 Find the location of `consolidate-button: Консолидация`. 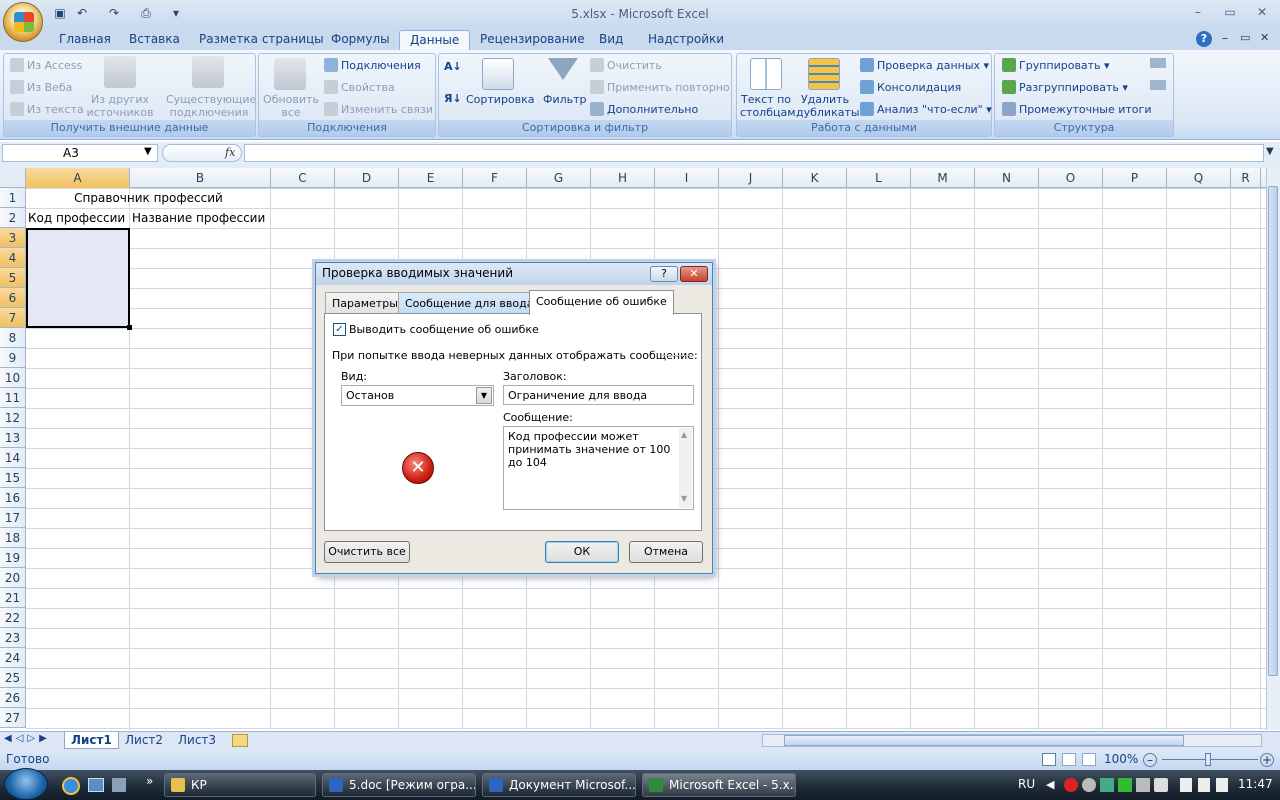

consolidate-button: Консолидация is located at coordinates (910, 87).